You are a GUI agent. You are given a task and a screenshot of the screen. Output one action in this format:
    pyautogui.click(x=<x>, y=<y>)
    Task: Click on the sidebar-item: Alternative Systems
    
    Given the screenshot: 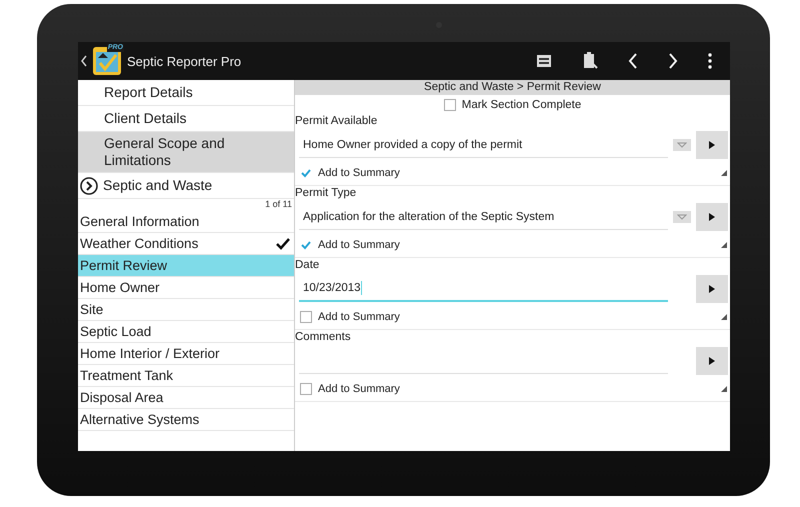 What is the action you would take?
    pyautogui.click(x=186, y=420)
    